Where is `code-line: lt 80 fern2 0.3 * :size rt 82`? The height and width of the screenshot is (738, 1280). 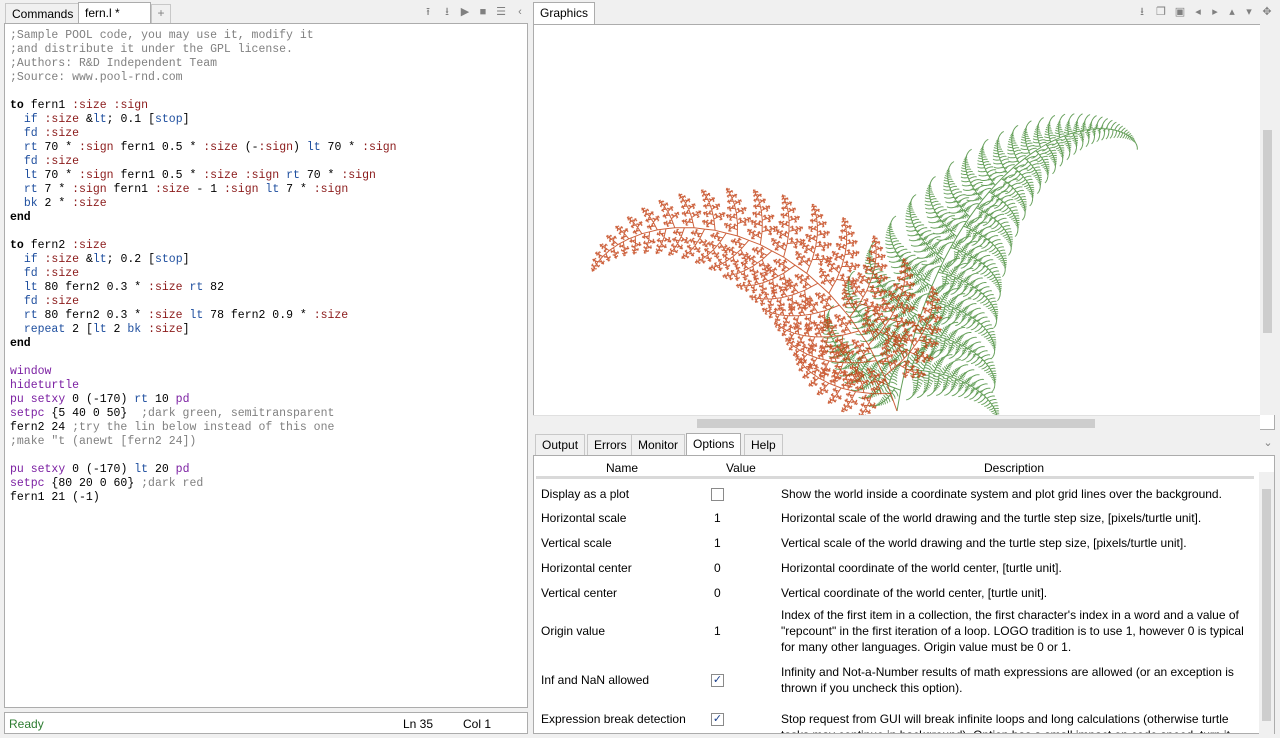
code-line: lt 80 fern2 0.3 * :size rt 82 is located at coordinates (268, 288).